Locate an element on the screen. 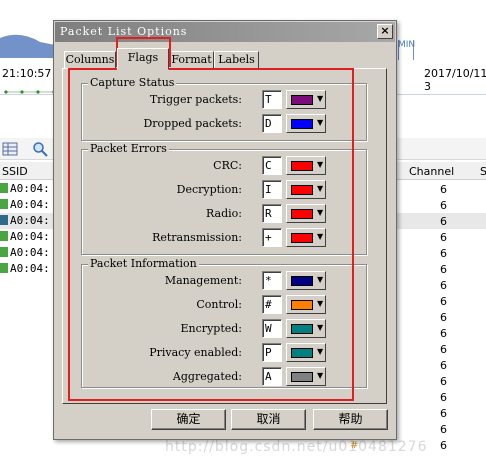 The height and width of the screenshot is (469, 486). grid-icon is located at coordinates (10, 149).